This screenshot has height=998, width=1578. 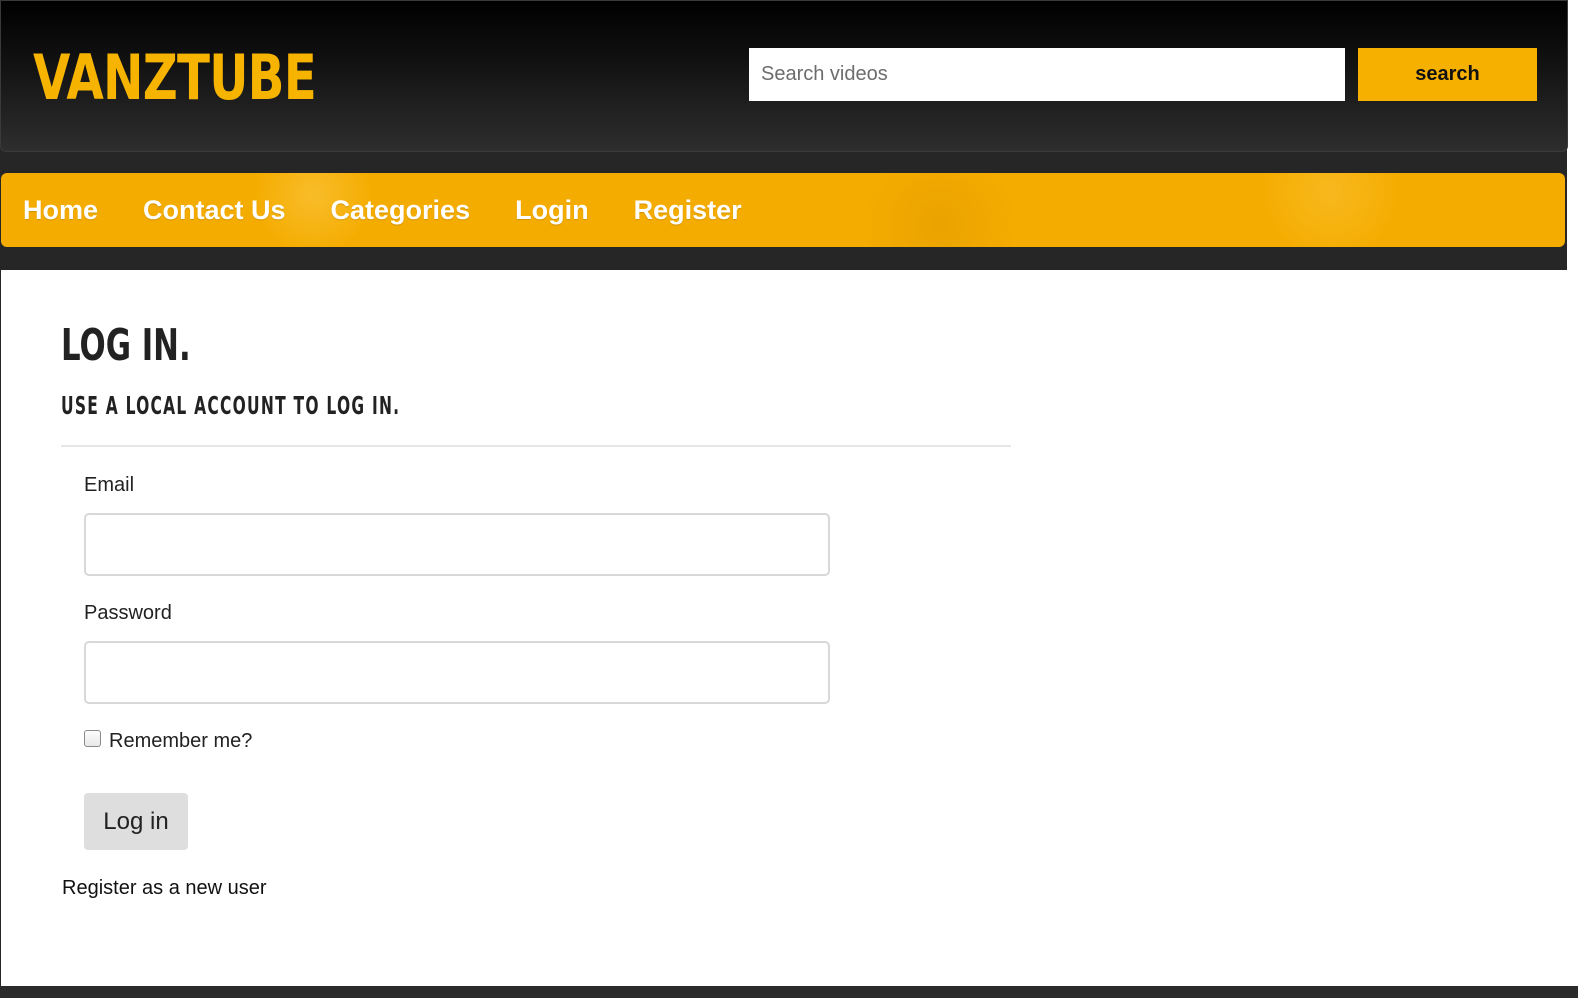 What do you see at coordinates (688, 210) in the screenshot?
I see `nav-item-register: Register` at bounding box center [688, 210].